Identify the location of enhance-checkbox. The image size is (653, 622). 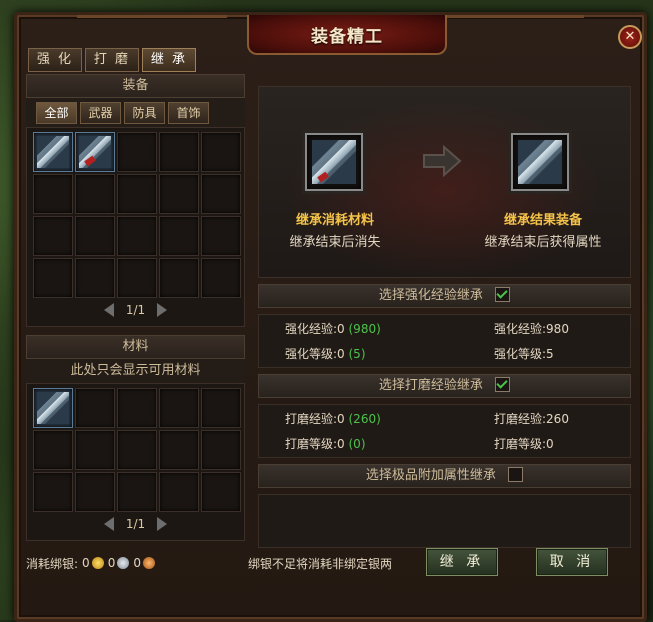
(503, 294).